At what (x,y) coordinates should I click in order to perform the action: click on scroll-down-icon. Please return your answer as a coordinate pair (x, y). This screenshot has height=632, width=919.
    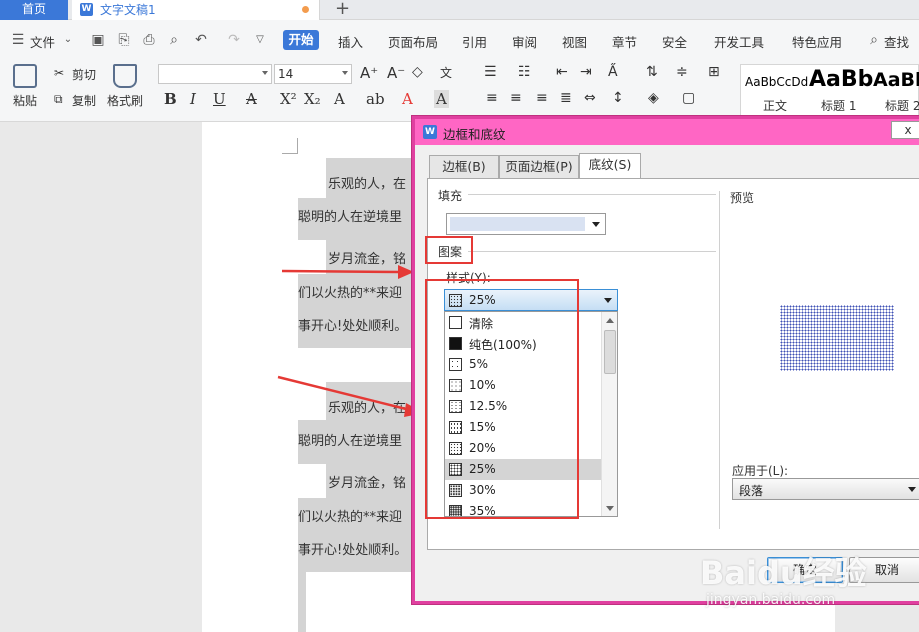
    Looking at the image, I should click on (610, 508).